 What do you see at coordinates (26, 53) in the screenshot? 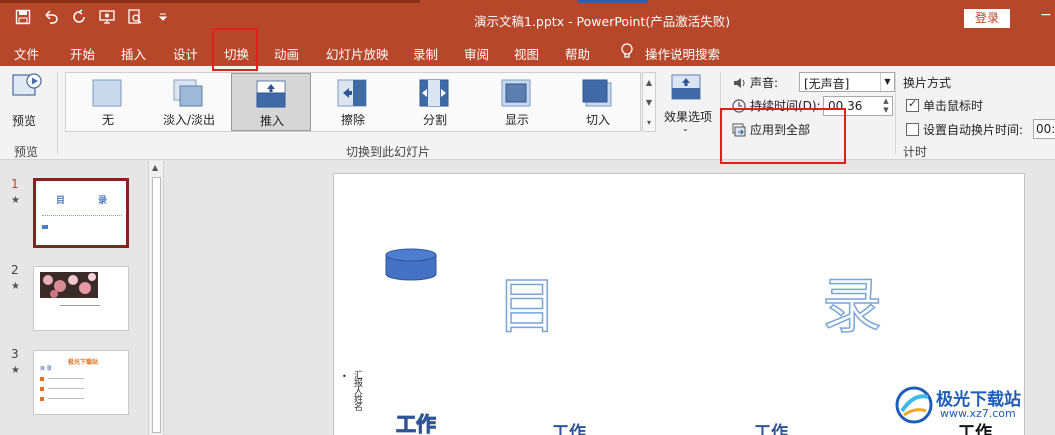
I see `tab-file: 文件` at bounding box center [26, 53].